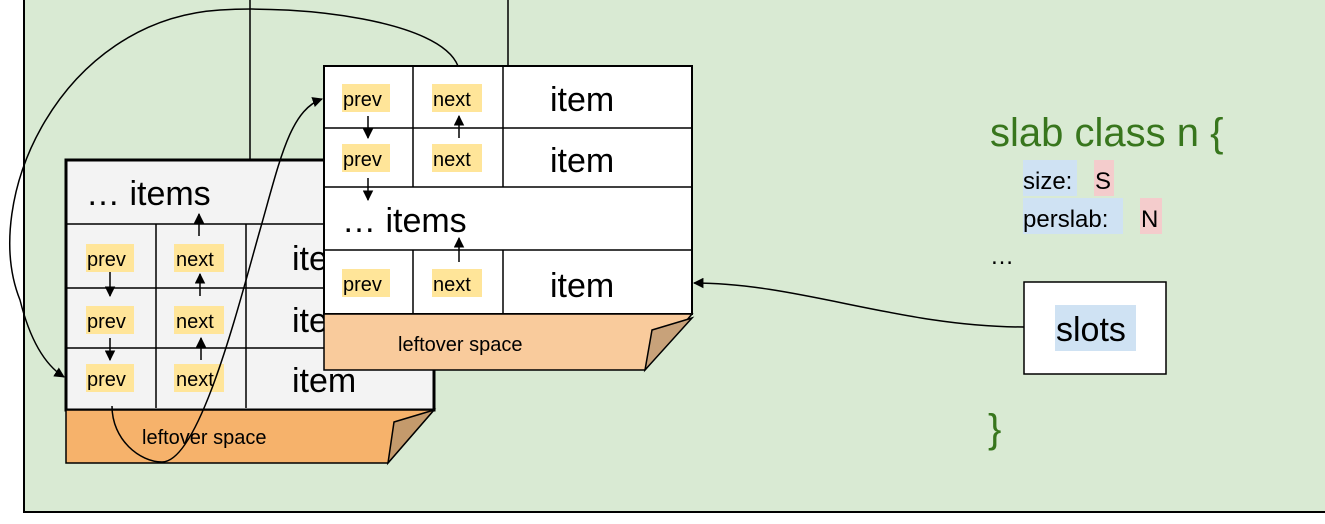 The height and width of the screenshot is (524, 1325). Describe the element at coordinates (1091, 330) in the screenshot. I see `slots-label: slots` at that location.